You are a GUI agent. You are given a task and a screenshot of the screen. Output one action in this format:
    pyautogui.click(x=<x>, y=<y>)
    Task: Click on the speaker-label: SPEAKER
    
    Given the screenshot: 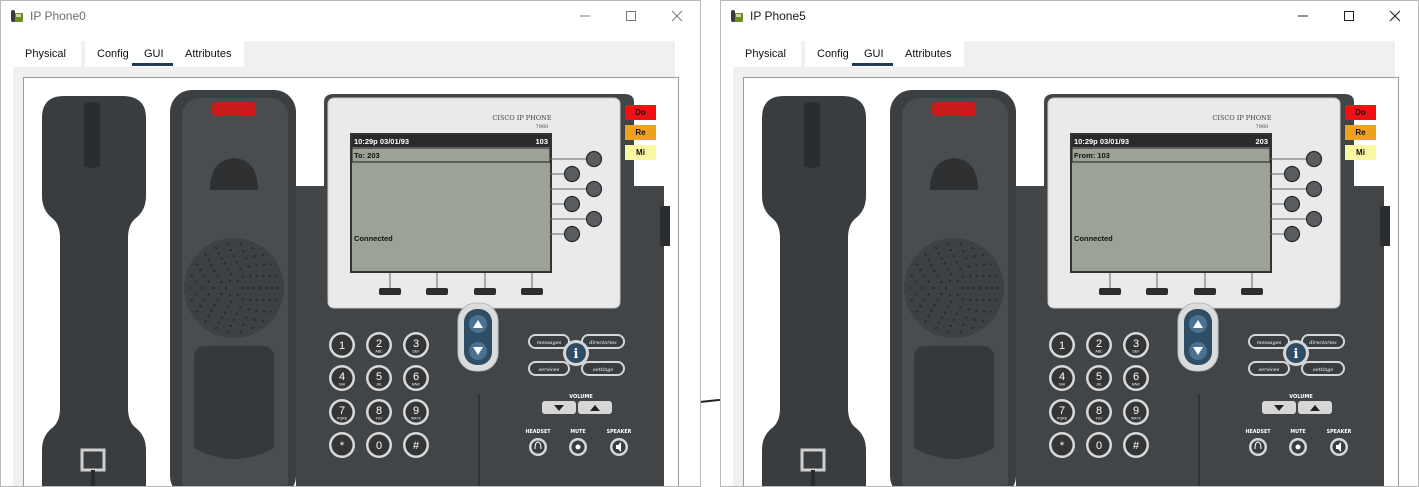 What is the action you would take?
    pyautogui.click(x=619, y=432)
    